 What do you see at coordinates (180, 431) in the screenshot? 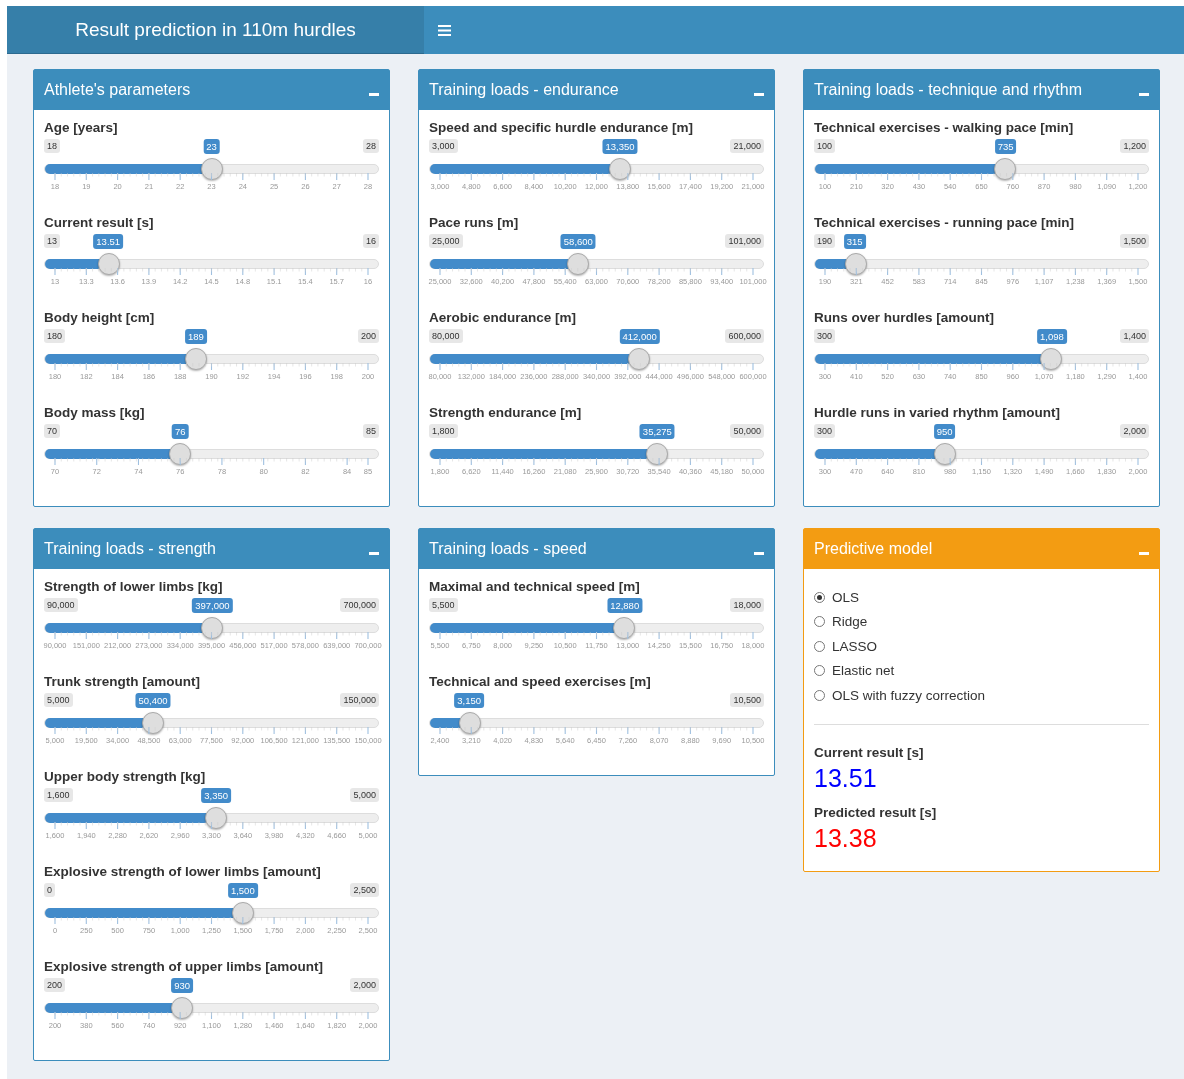
I see `value-label: 76` at bounding box center [180, 431].